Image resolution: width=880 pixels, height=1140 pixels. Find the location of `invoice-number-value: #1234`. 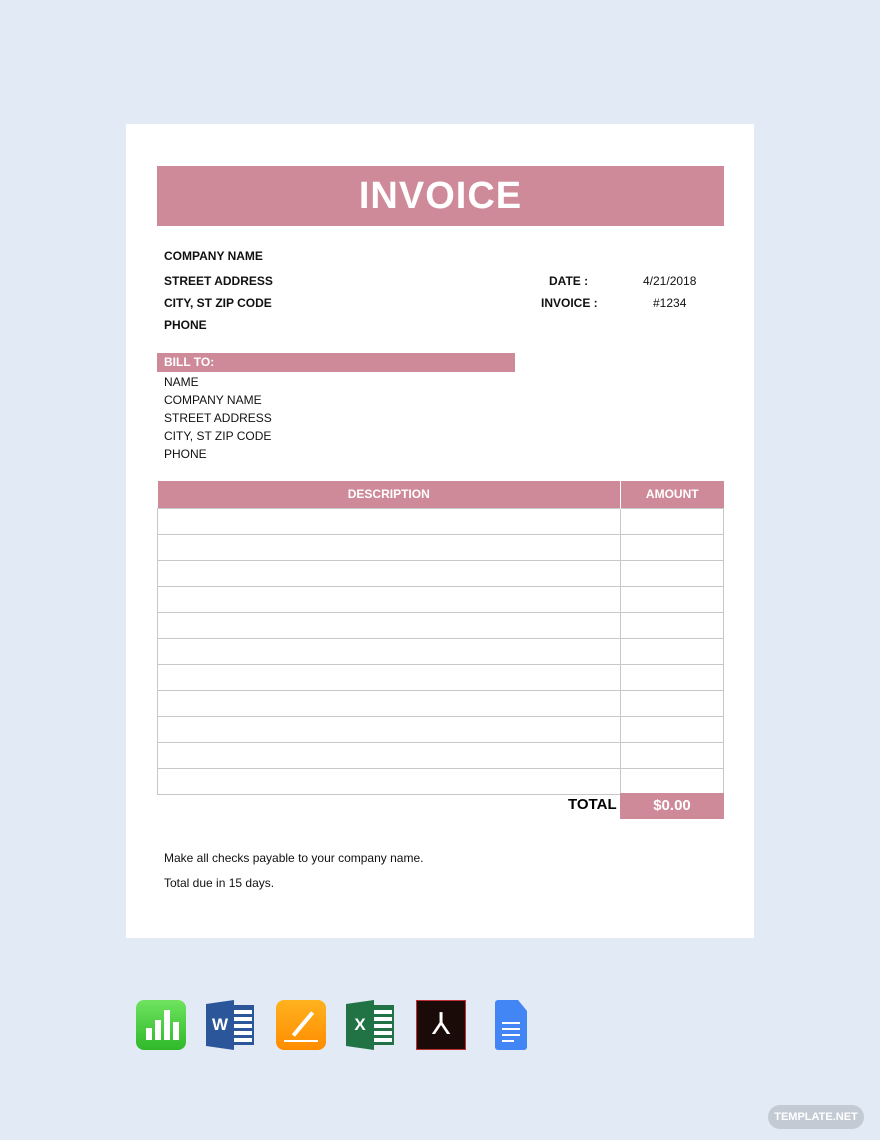

invoice-number-value: #1234 is located at coordinates (670, 303).